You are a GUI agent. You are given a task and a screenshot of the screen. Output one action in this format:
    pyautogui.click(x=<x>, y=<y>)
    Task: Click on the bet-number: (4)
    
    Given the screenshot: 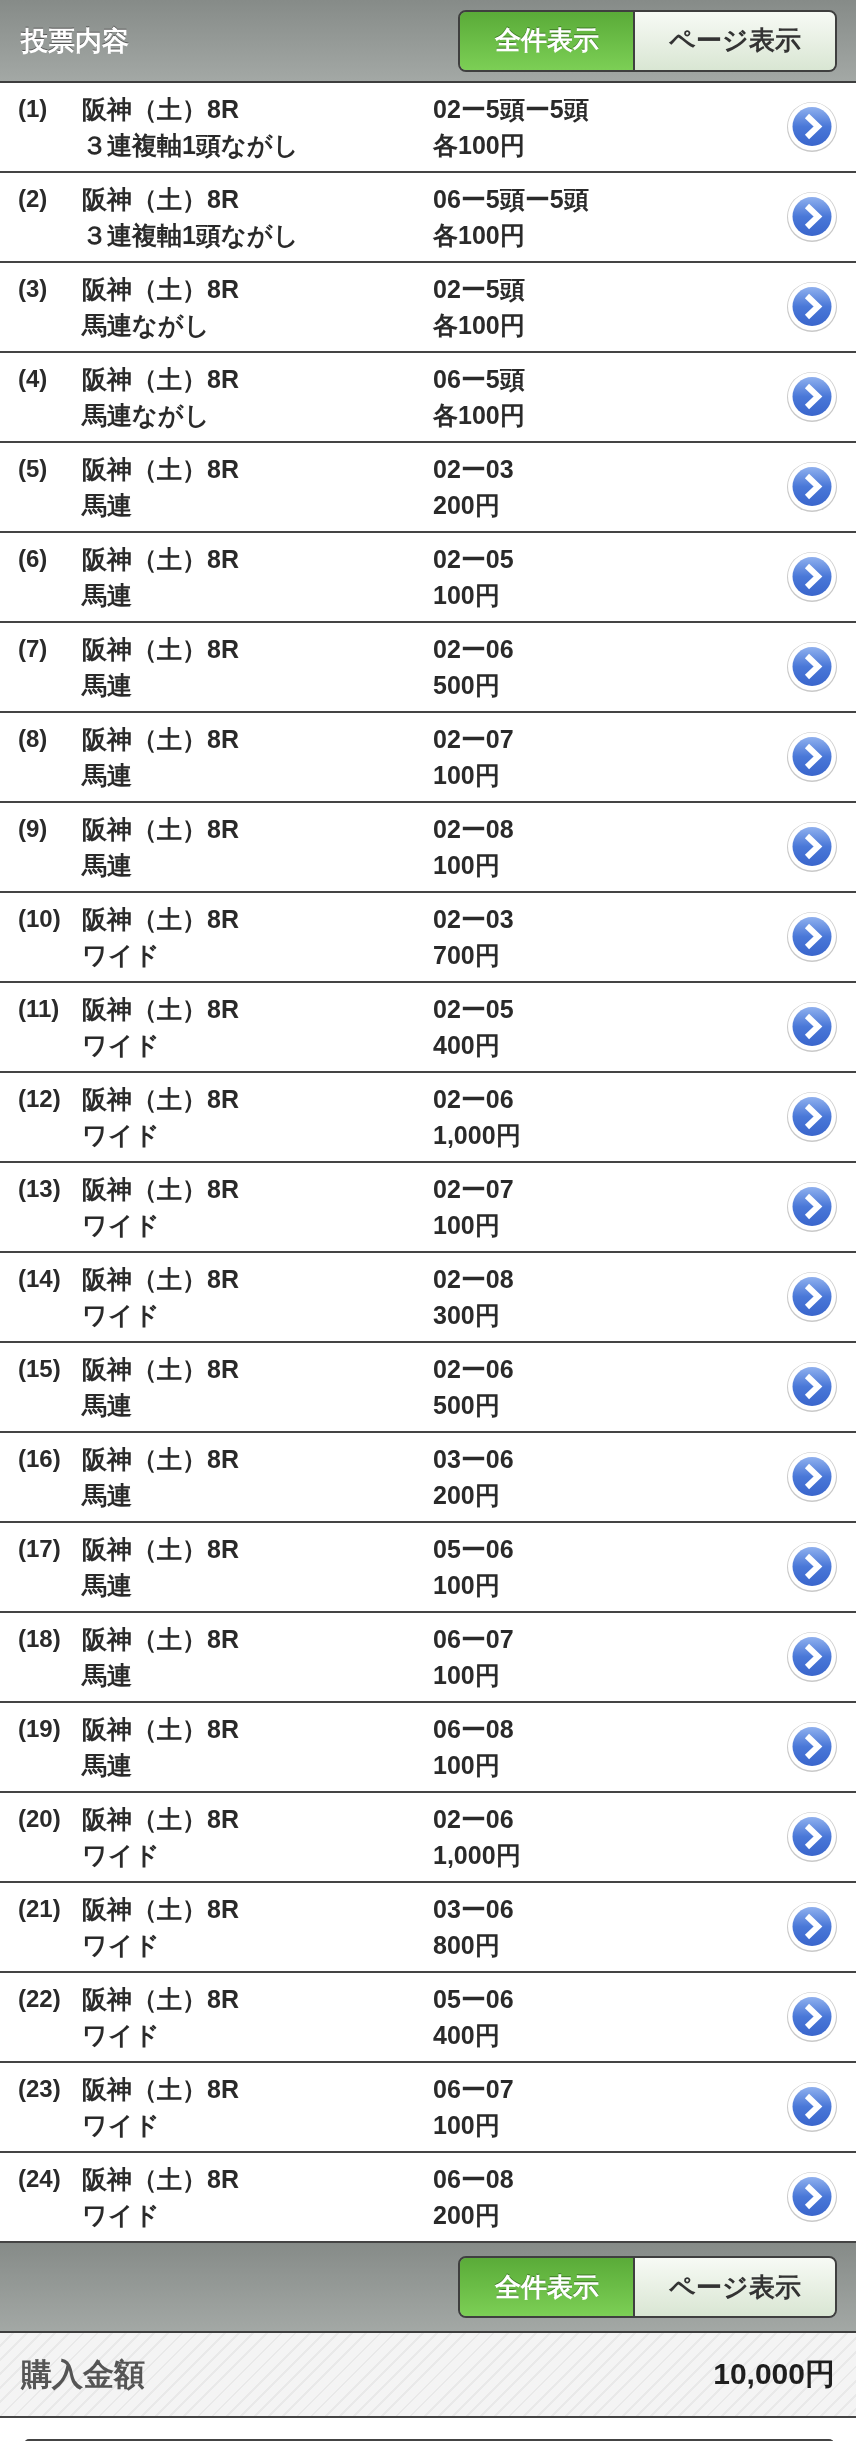 What is the action you would take?
    pyautogui.click(x=33, y=379)
    